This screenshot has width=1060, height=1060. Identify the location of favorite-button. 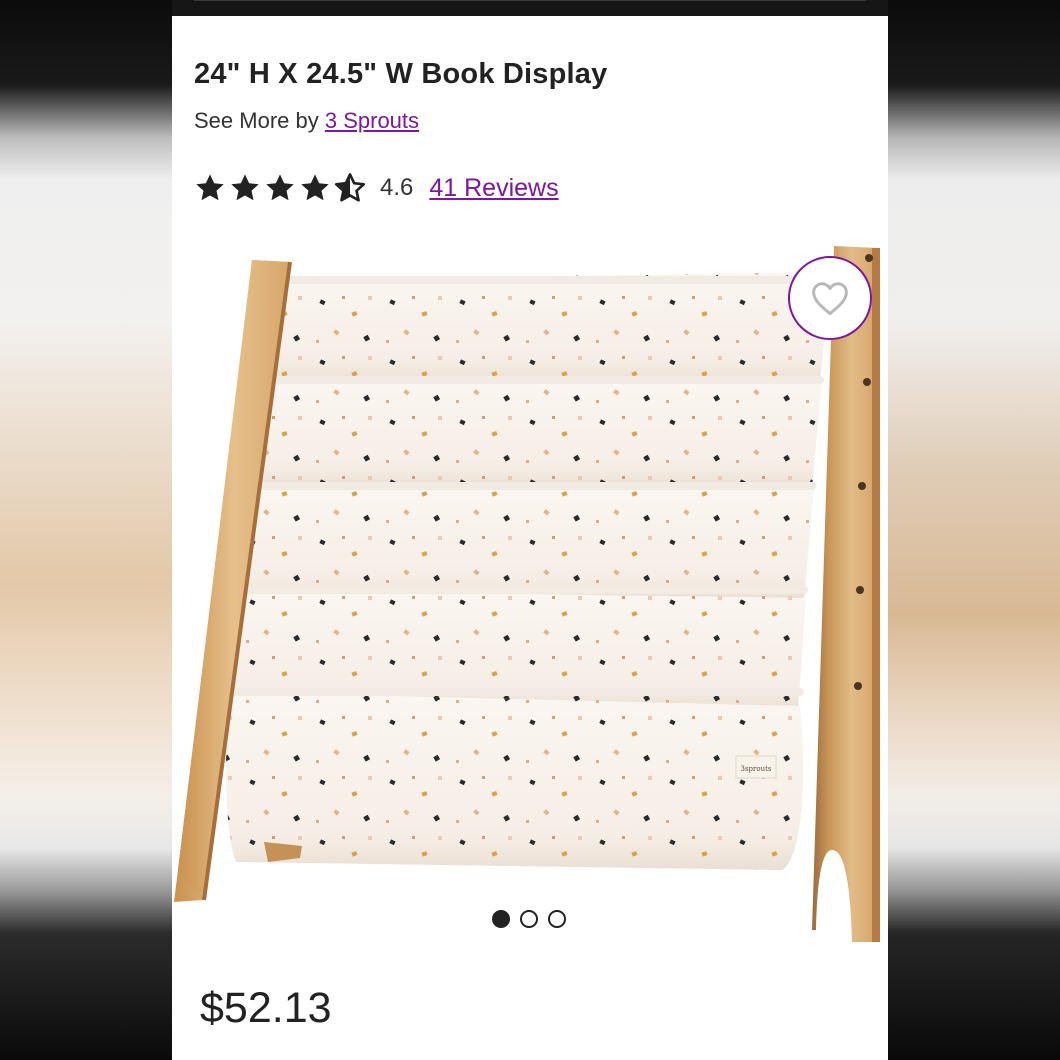
(830, 298).